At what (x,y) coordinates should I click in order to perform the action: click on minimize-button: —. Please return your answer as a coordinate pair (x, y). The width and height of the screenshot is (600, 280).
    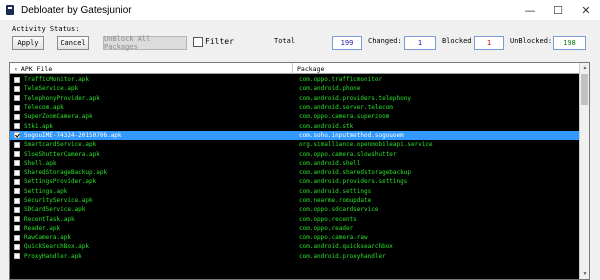
    Looking at the image, I should click on (530, 10).